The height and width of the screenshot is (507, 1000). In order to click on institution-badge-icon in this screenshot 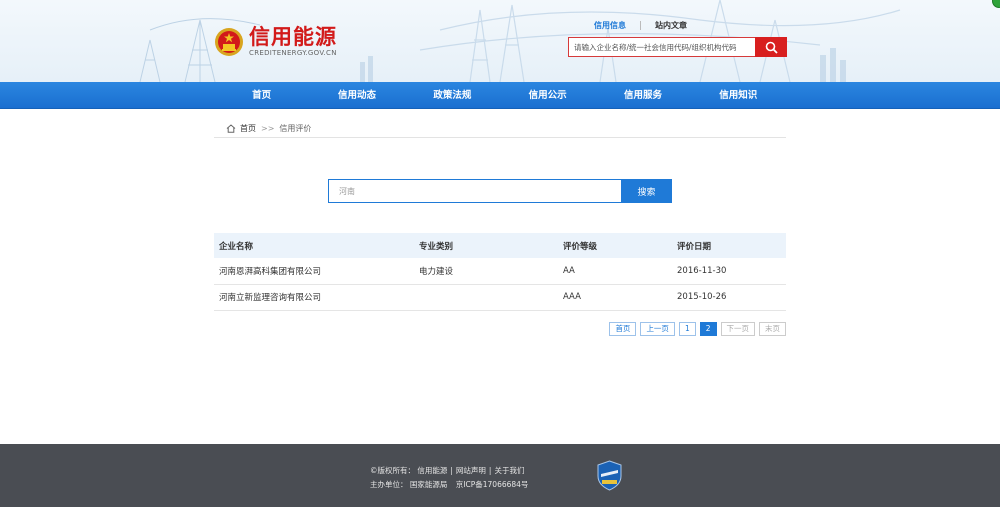, I will do `click(609, 475)`.